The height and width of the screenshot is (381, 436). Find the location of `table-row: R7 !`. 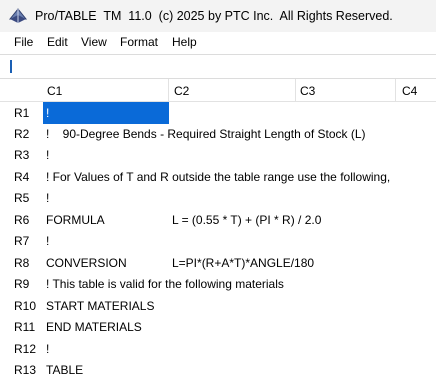

table-row: R7 ! is located at coordinates (218, 241).